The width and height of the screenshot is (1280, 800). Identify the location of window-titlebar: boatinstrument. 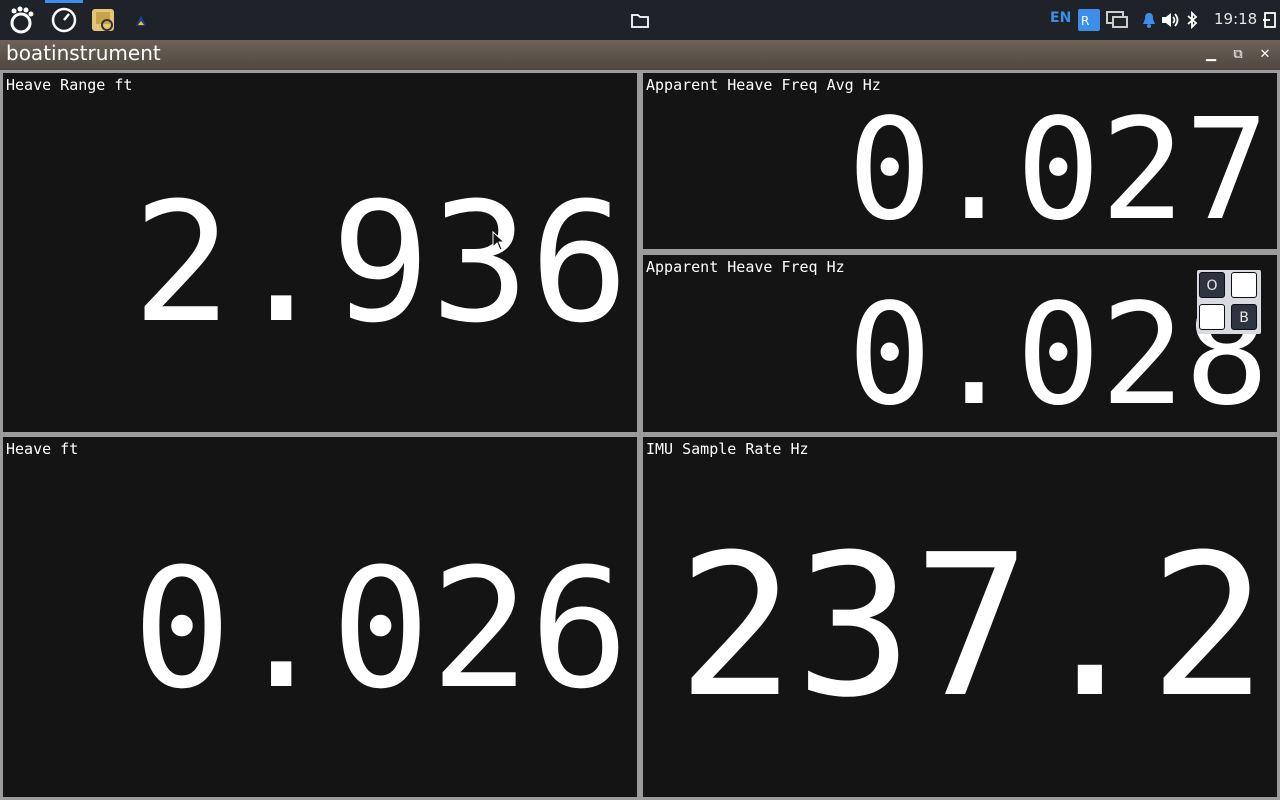
(640, 55).